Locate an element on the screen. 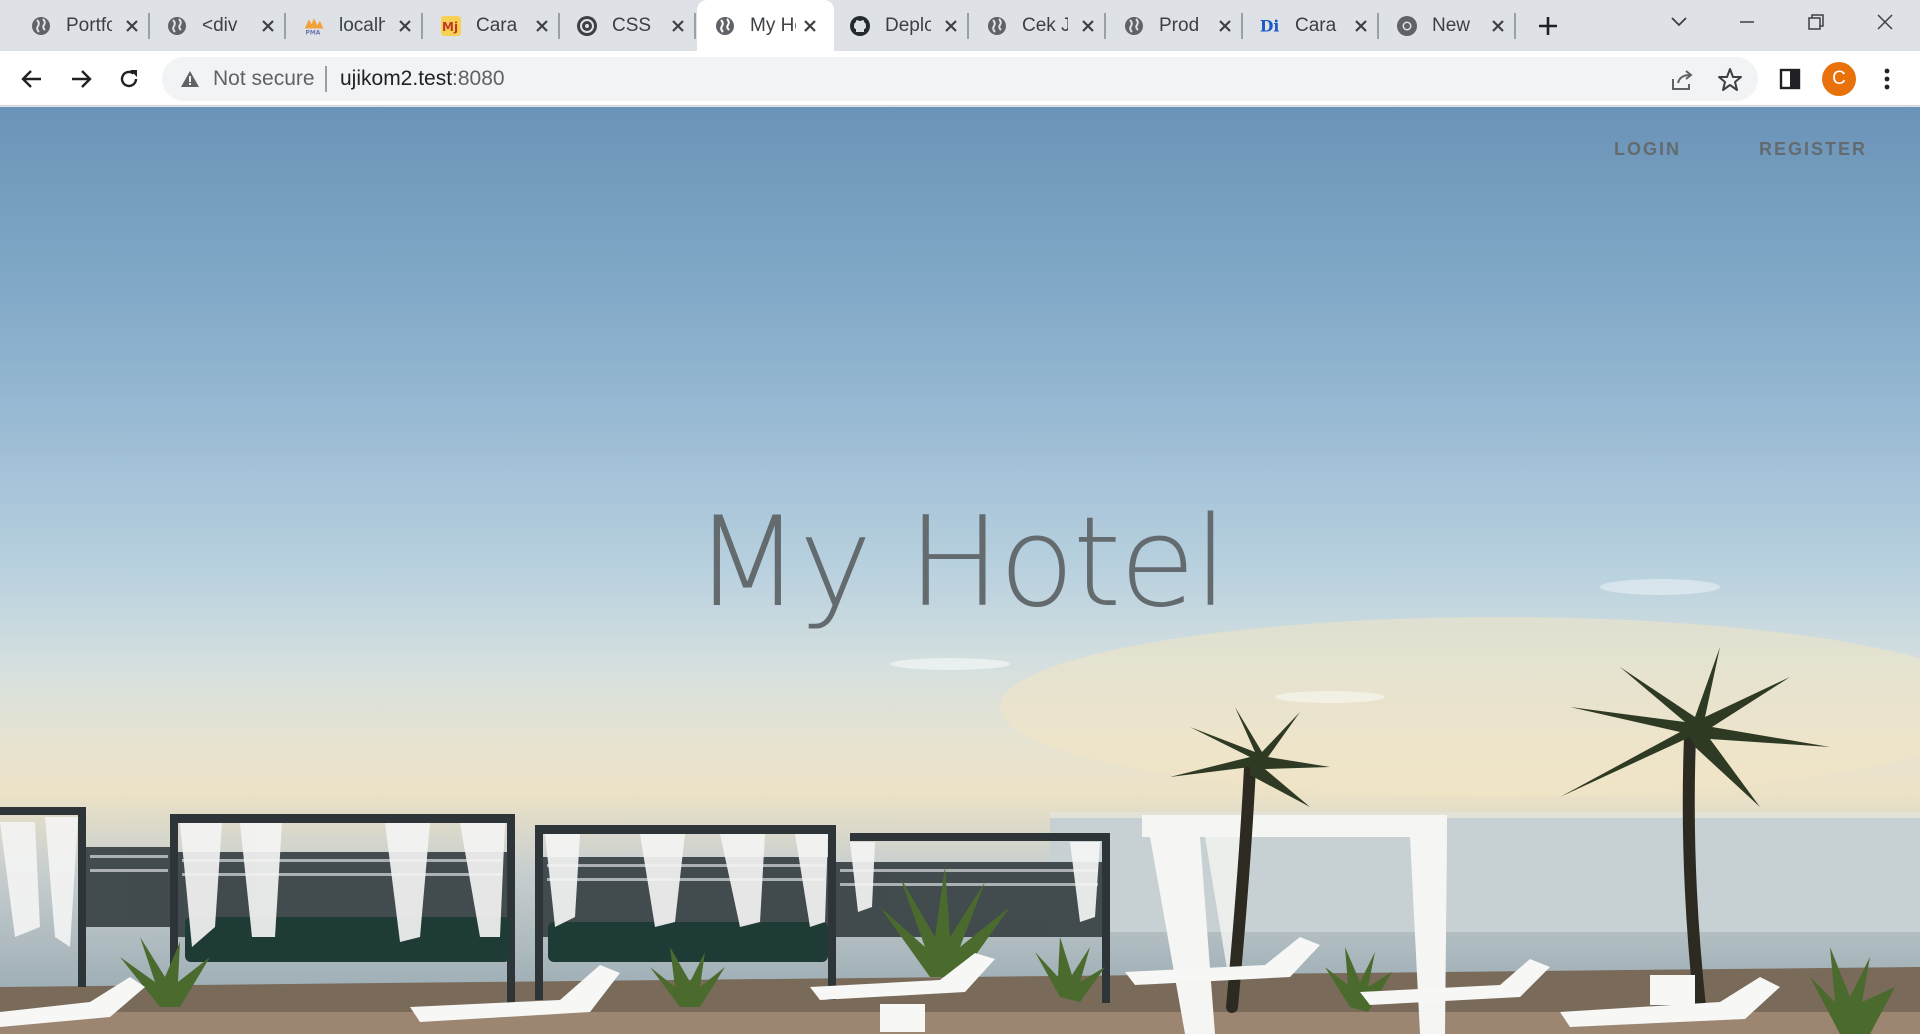  forward-button is located at coordinates (81, 79).